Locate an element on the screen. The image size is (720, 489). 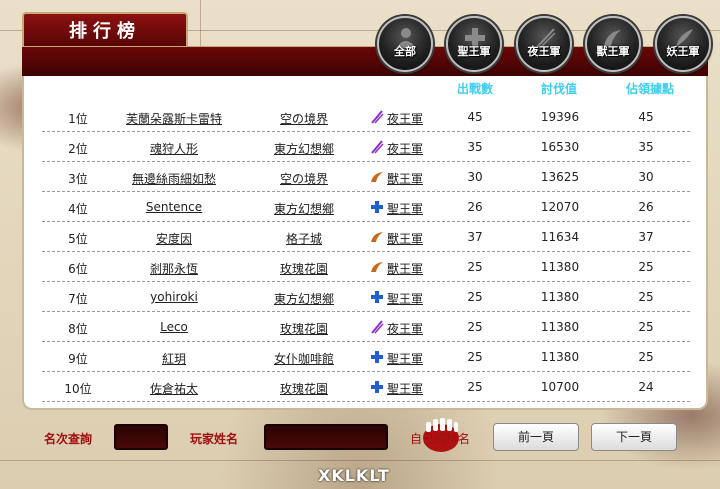
rank-cell: 5位 is located at coordinates (78, 239).